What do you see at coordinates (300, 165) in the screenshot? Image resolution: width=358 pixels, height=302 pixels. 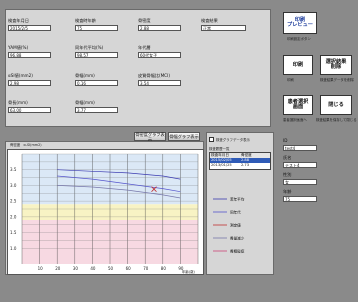 I see `name-field: テスト4` at bounding box center [300, 165].